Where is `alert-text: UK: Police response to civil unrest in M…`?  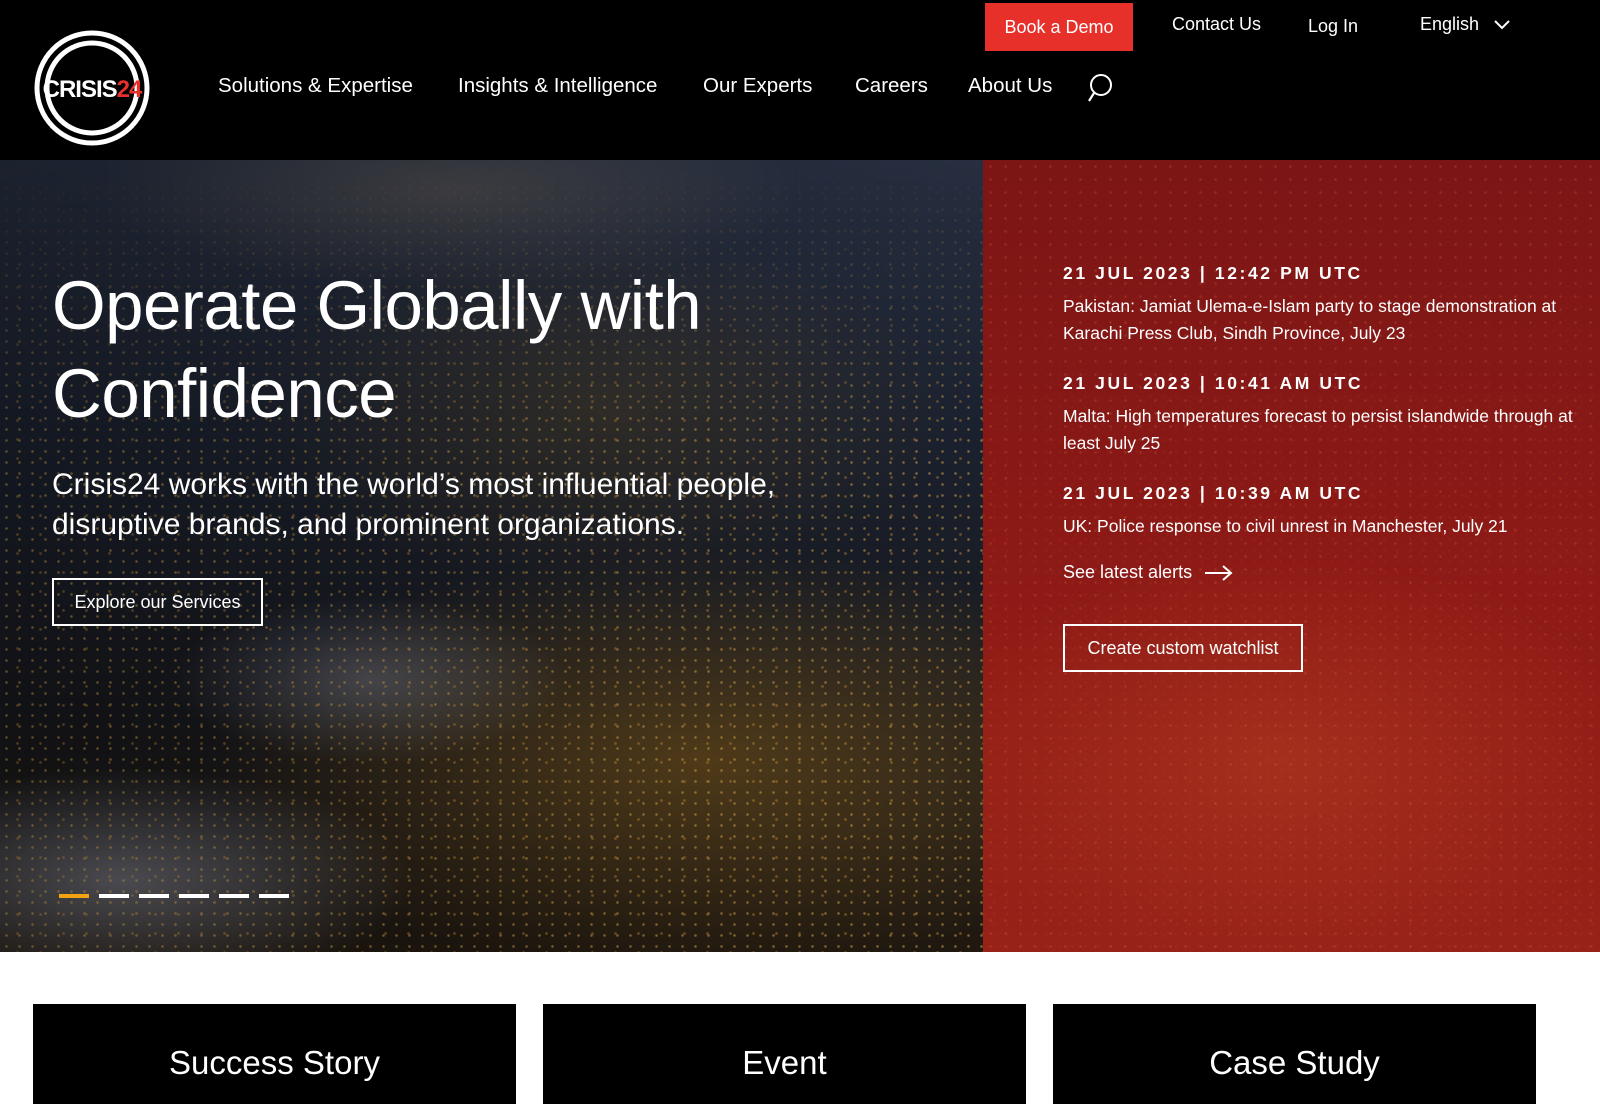 alert-text: UK: Police response to civil unrest in M… is located at coordinates (1330, 526).